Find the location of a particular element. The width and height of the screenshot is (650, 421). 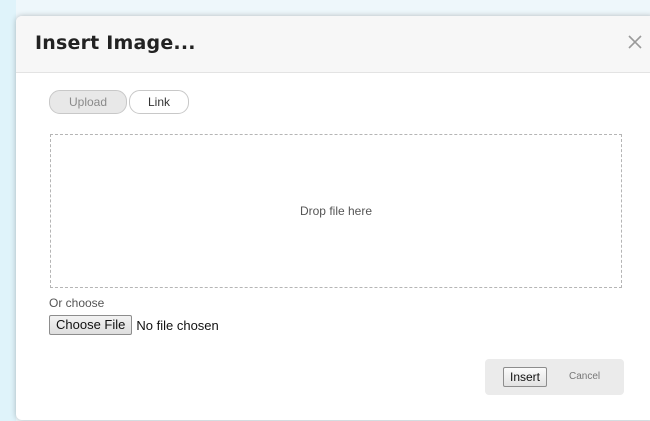

page-backdrop is located at coordinates (8, 210).